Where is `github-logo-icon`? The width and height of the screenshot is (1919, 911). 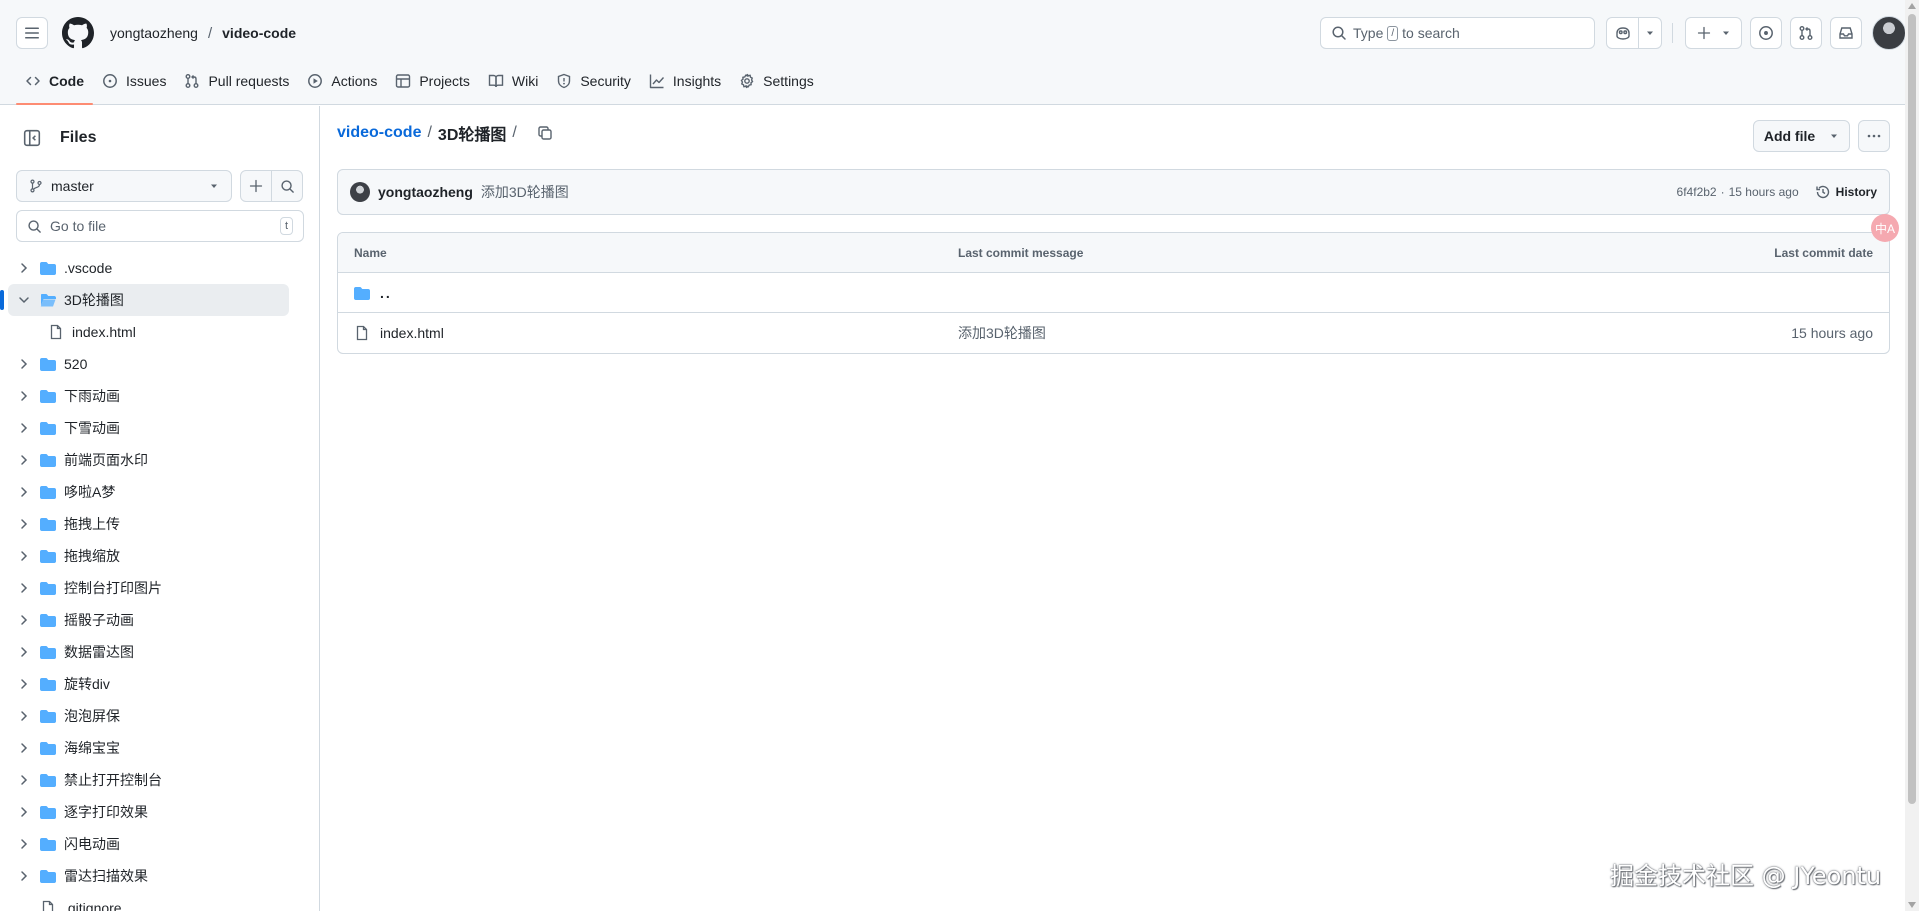 github-logo-icon is located at coordinates (78, 33).